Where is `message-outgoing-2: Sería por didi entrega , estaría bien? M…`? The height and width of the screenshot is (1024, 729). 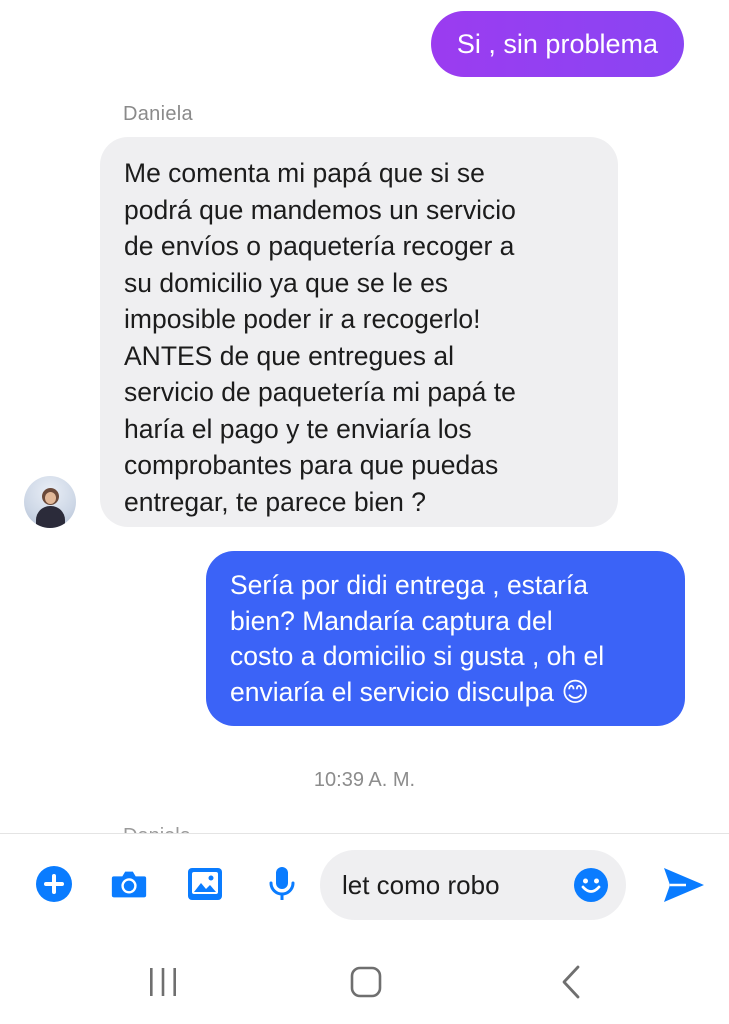
message-outgoing-2: Sería por didi entrega , estaría bien? M… is located at coordinates (445, 638).